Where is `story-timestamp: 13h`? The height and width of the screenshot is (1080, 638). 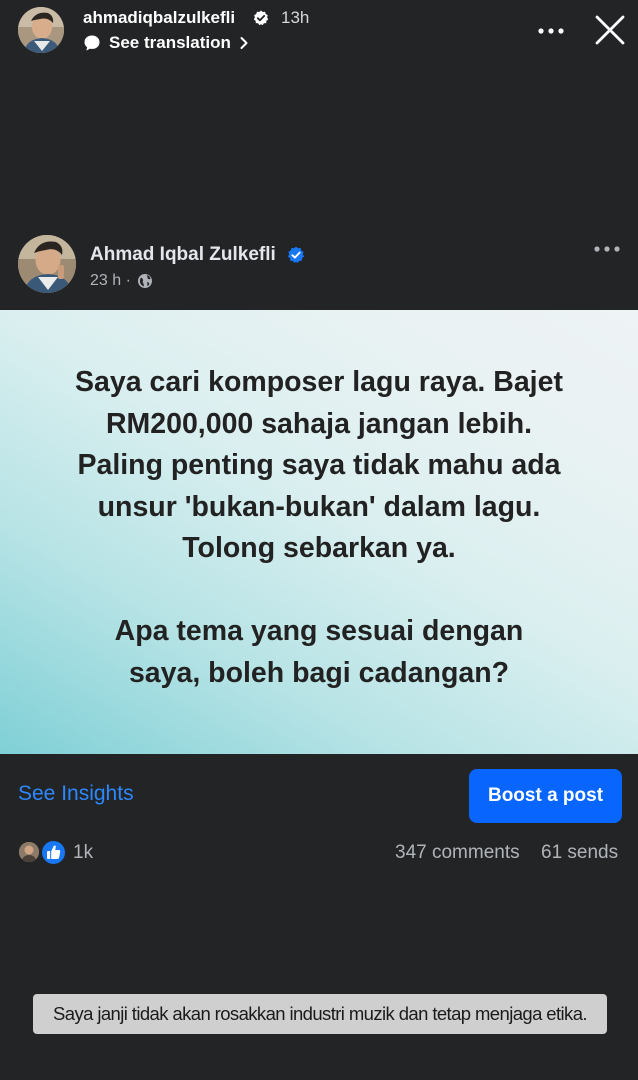
story-timestamp: 13h is located at coordinates (295, 17).